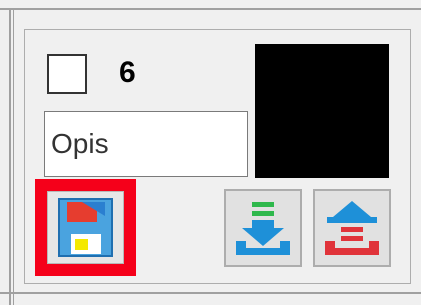  I want to click on preview-box, so click(322, 111).